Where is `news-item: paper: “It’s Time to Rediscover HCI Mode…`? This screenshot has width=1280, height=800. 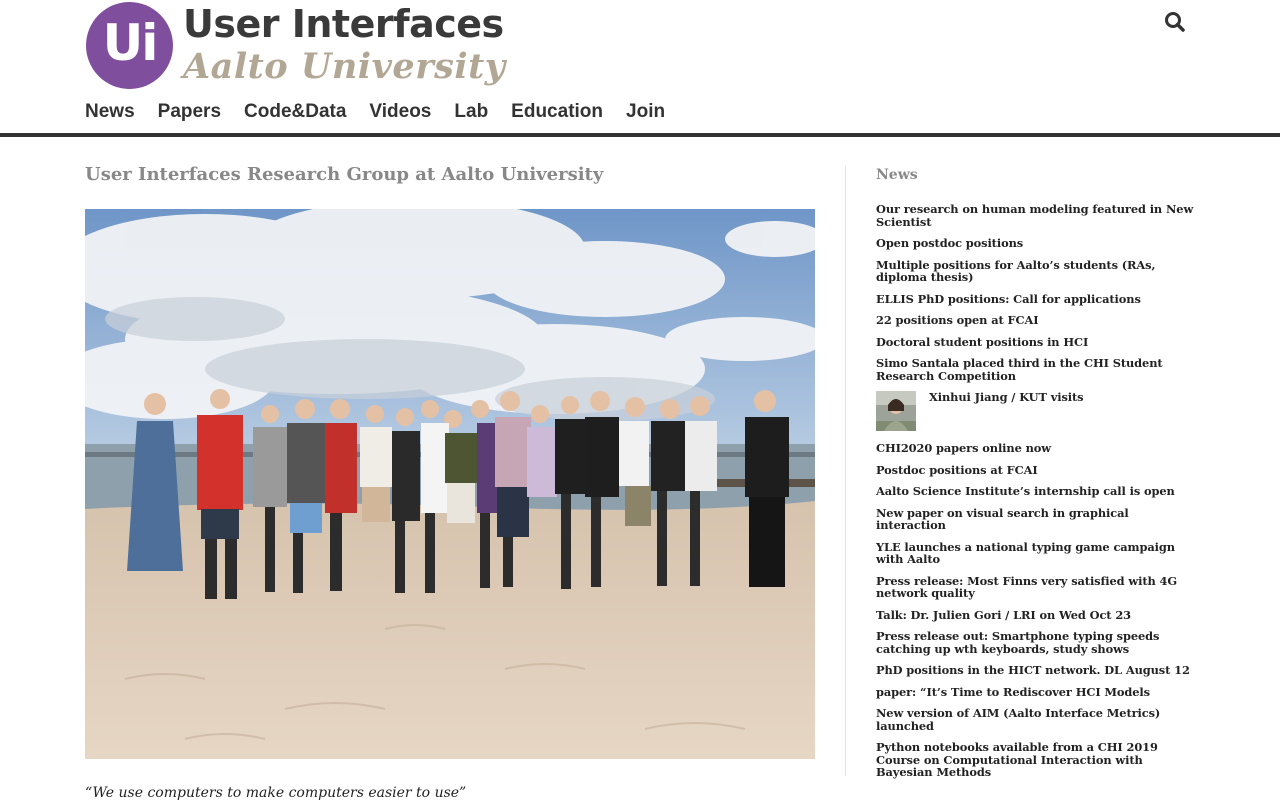
news-item: paper: “It’s Time to Rediscover HCI Mode… is located at coordinates (1036, 692).